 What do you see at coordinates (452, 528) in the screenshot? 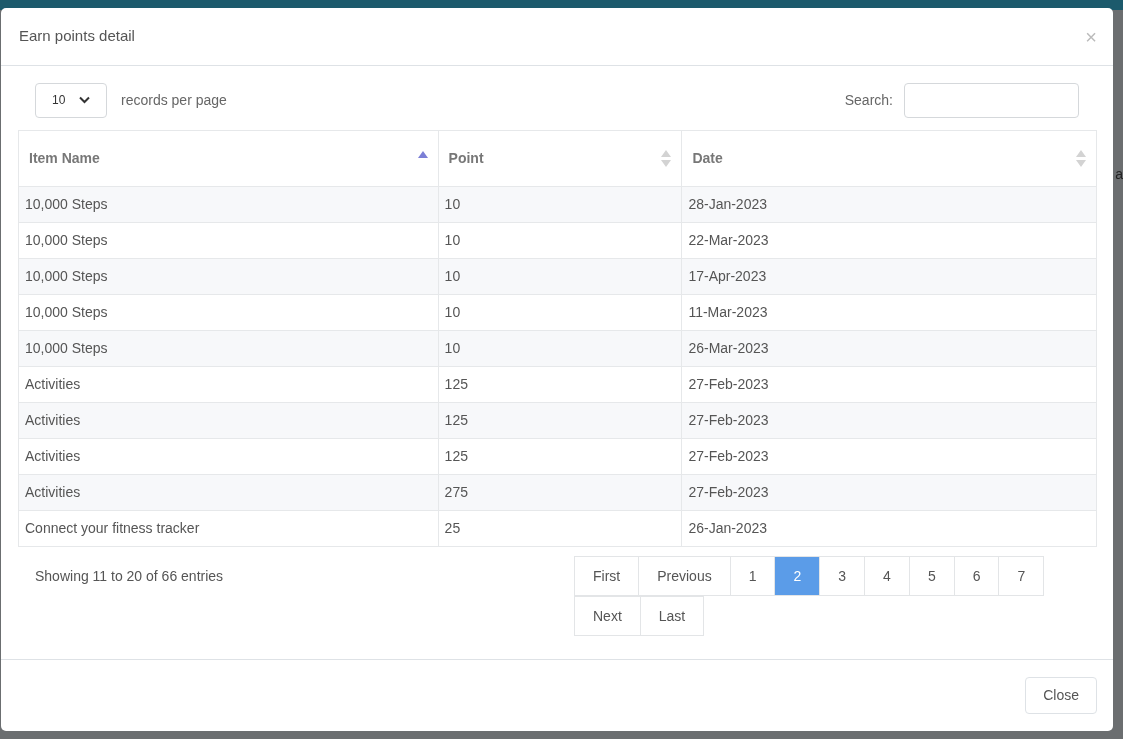
I see `table-cell: 25` at bounding box center [452, 528].